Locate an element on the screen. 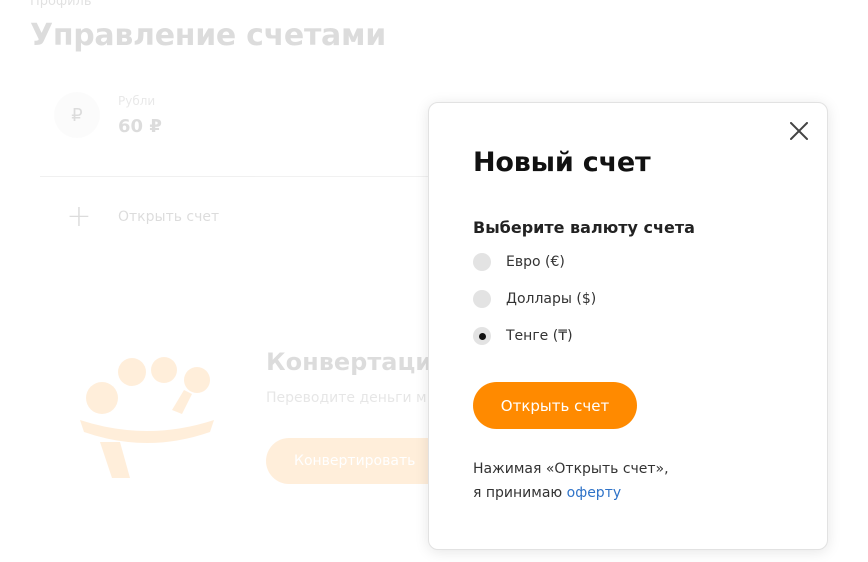  convert-button-label: Конвертировать is located at coordinates (355, 461).